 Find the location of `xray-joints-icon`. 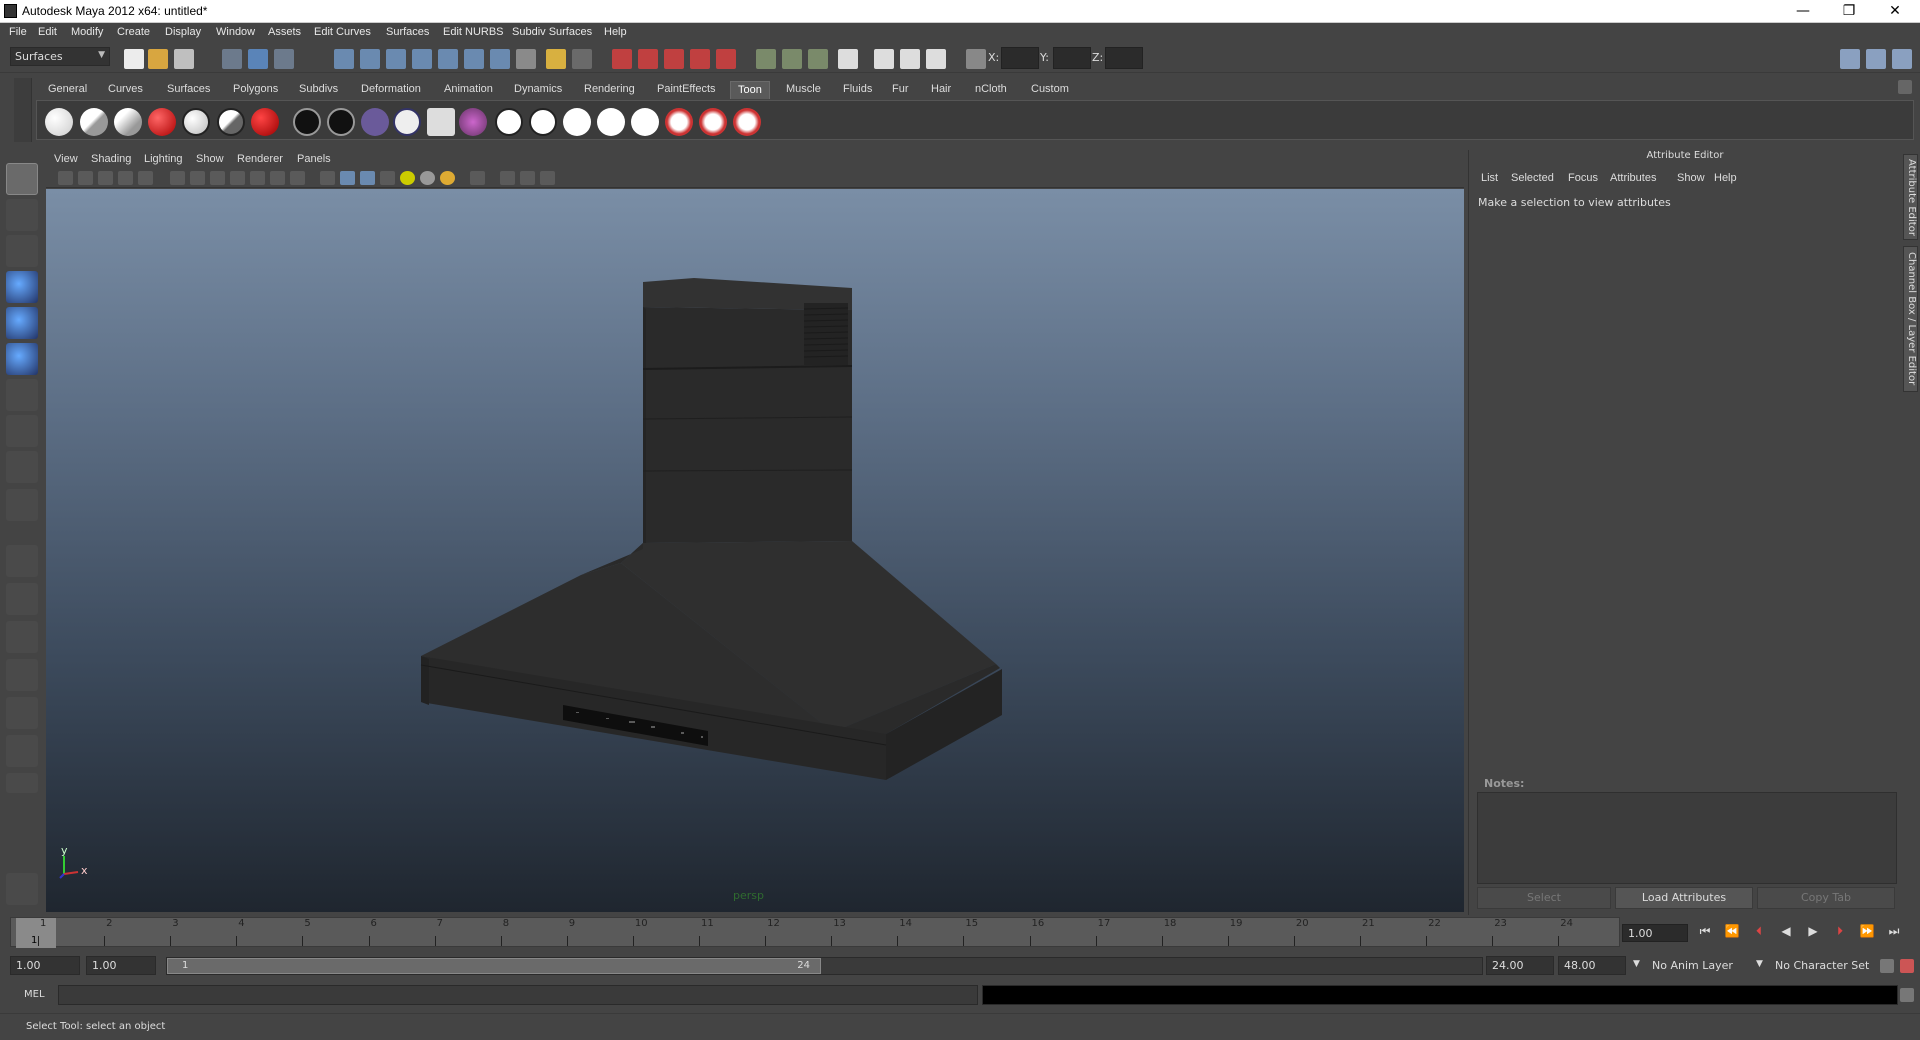

xray-joints-icon is located at coordinates (527, 178).